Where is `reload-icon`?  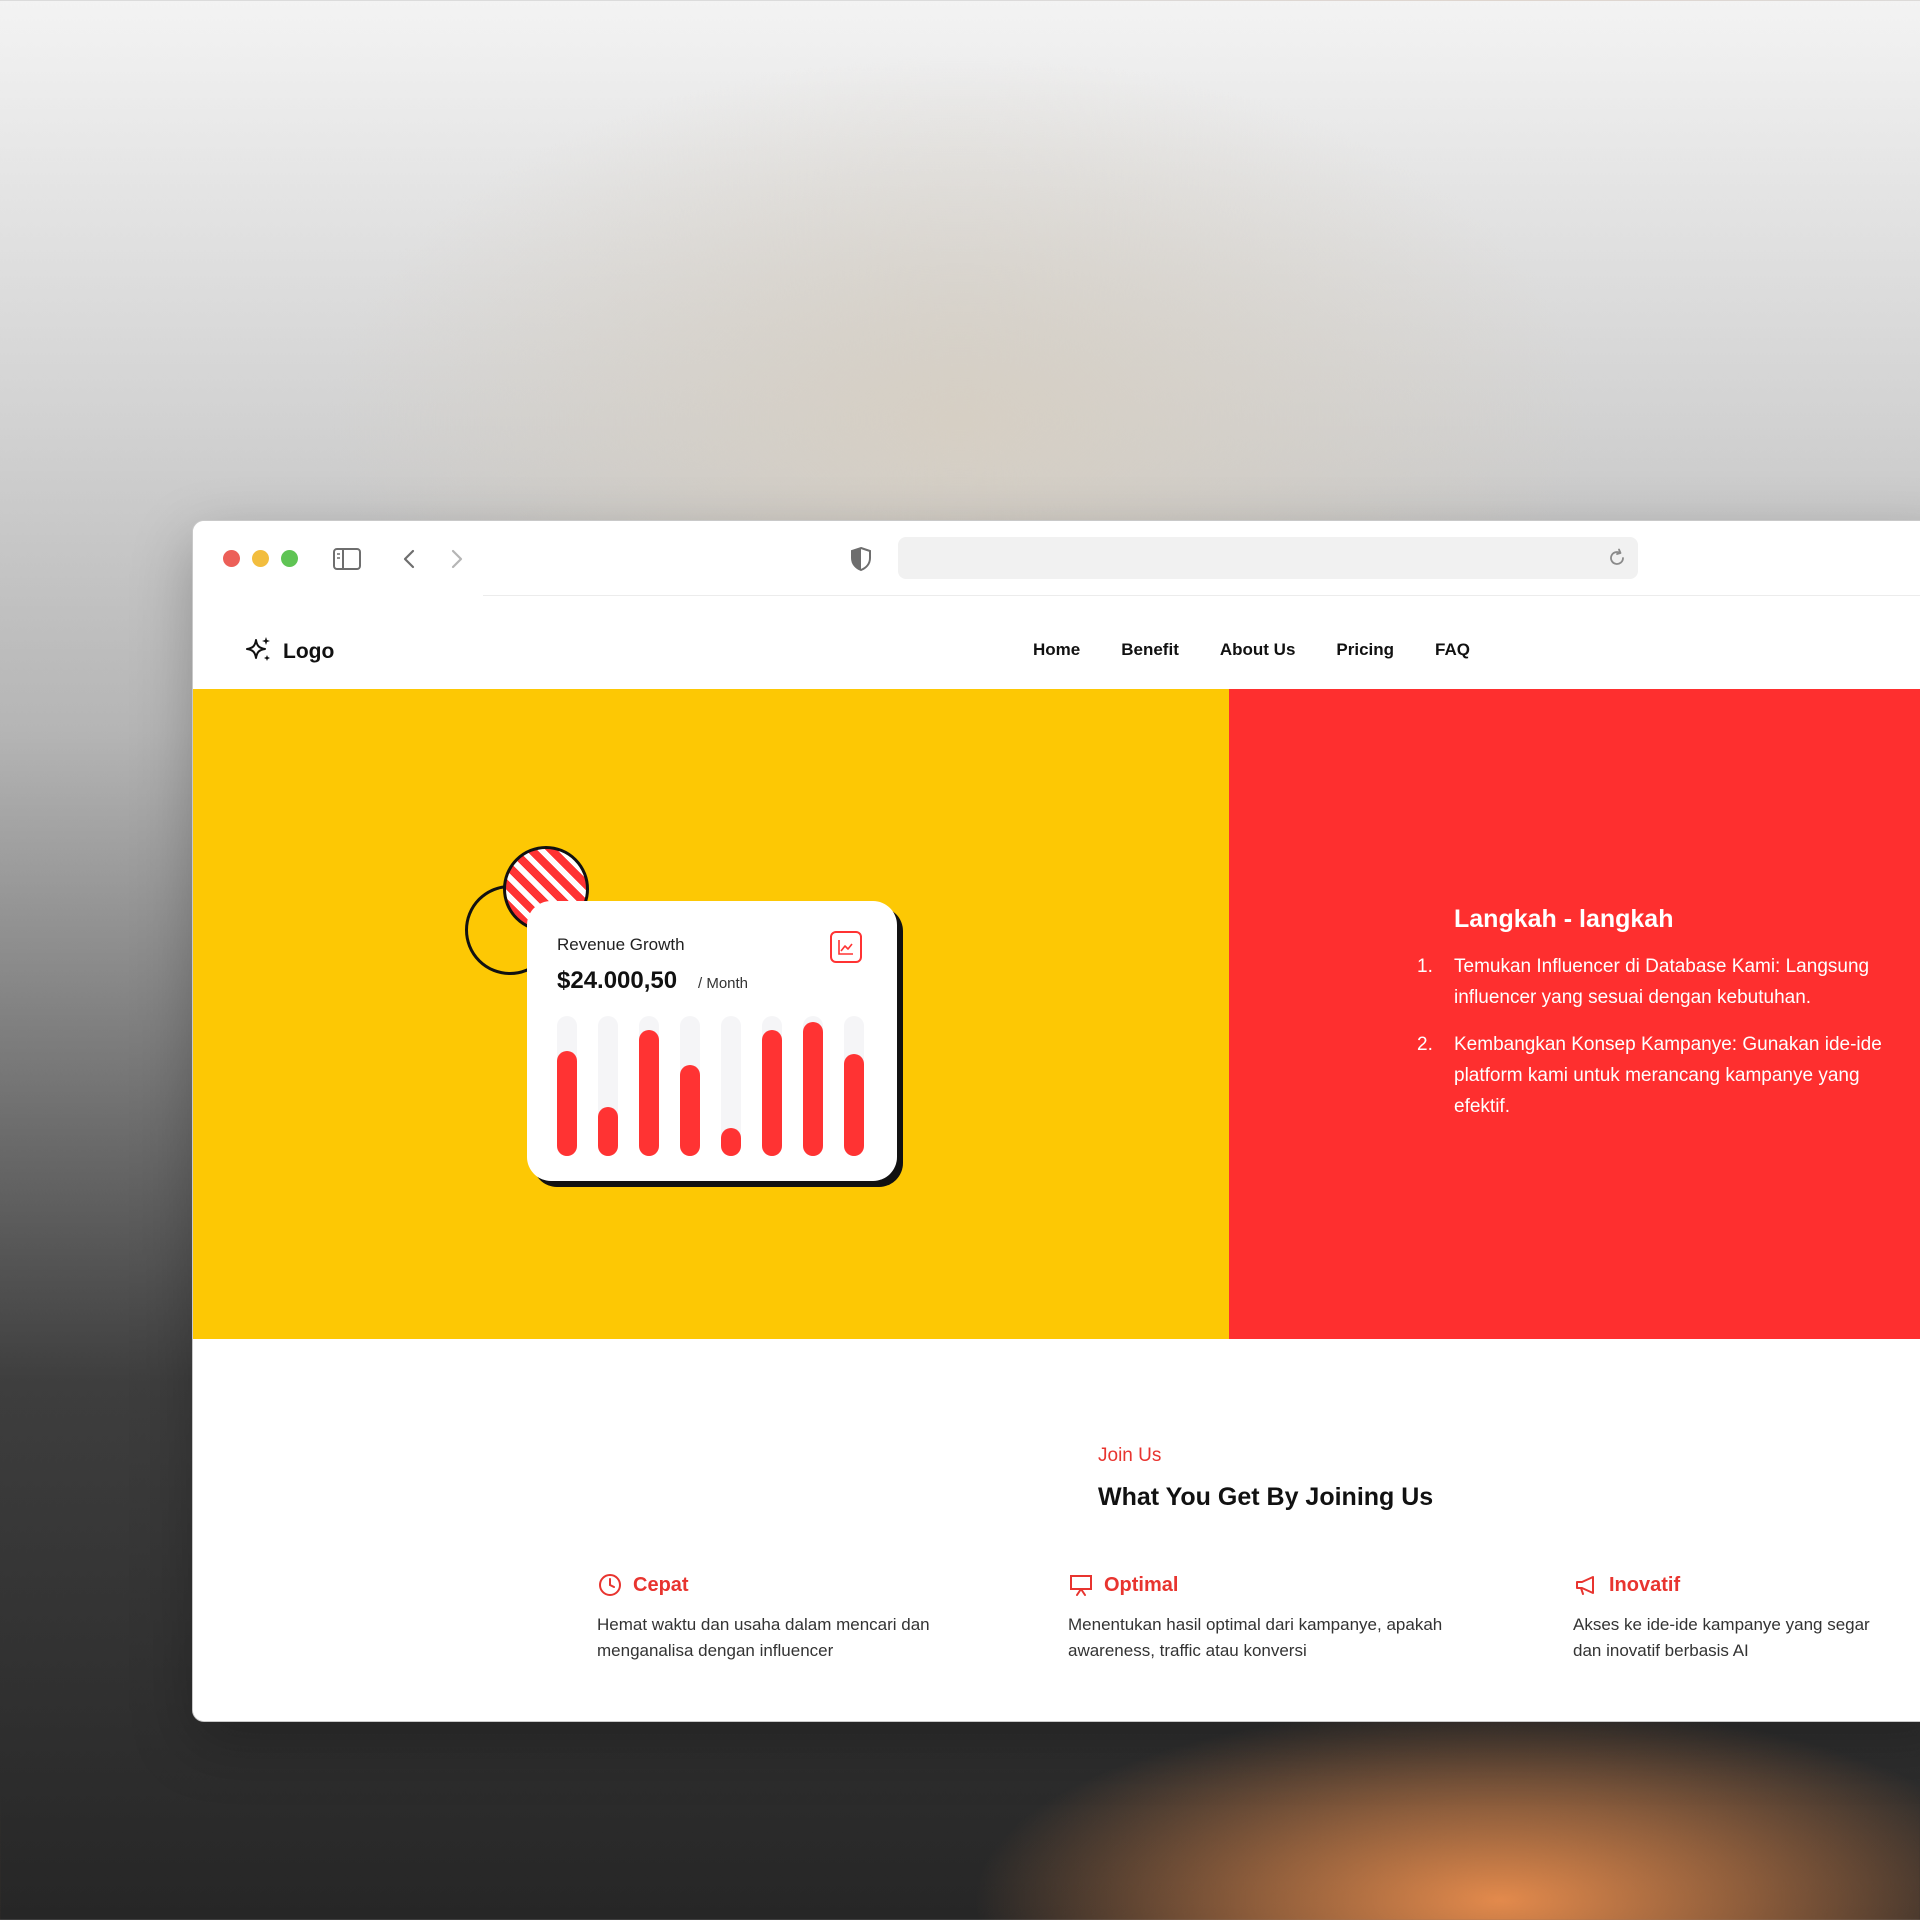 reload-icon is located at coordinates (1617, 558).